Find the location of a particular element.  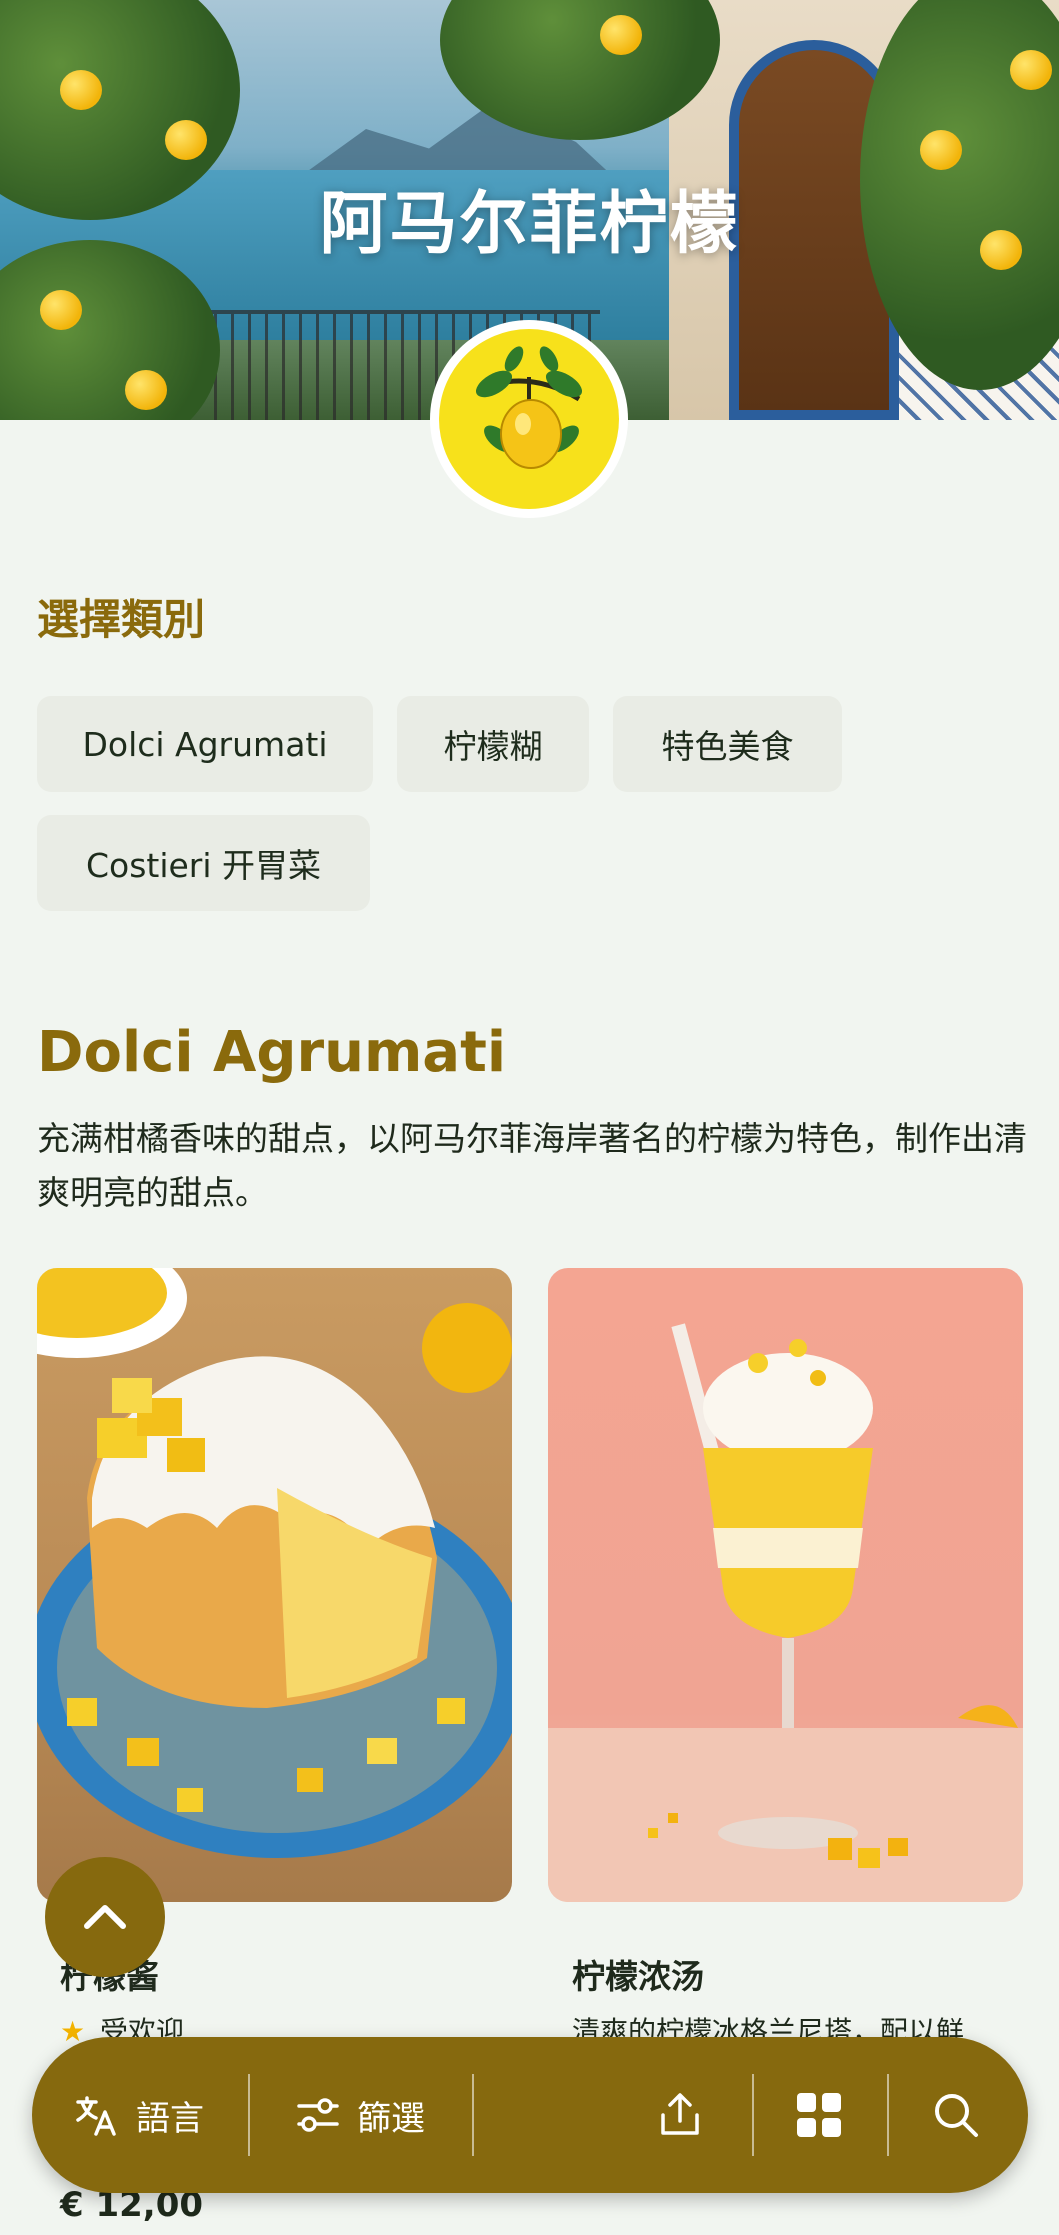

chip-label: Dolci Agrumati is located at coordinates (205, 744).